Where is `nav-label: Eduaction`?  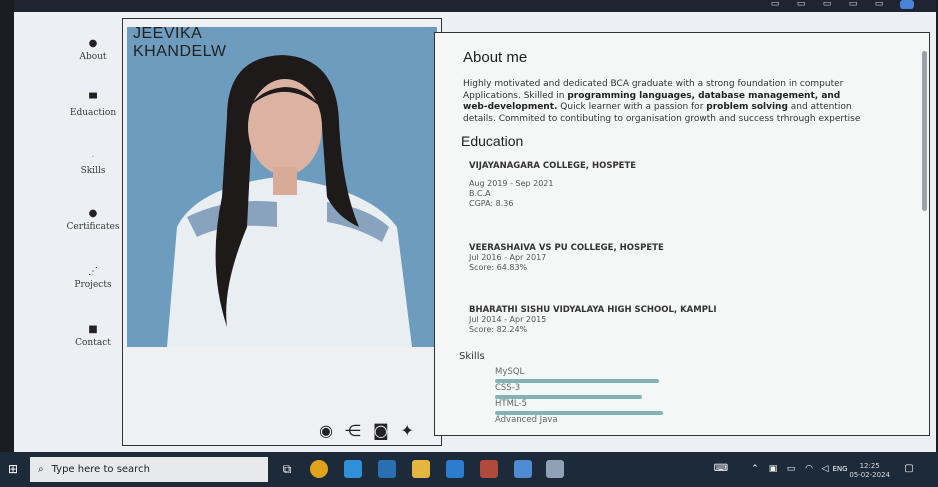
nav-label: Eduaction is located at coordinates (93, 113).